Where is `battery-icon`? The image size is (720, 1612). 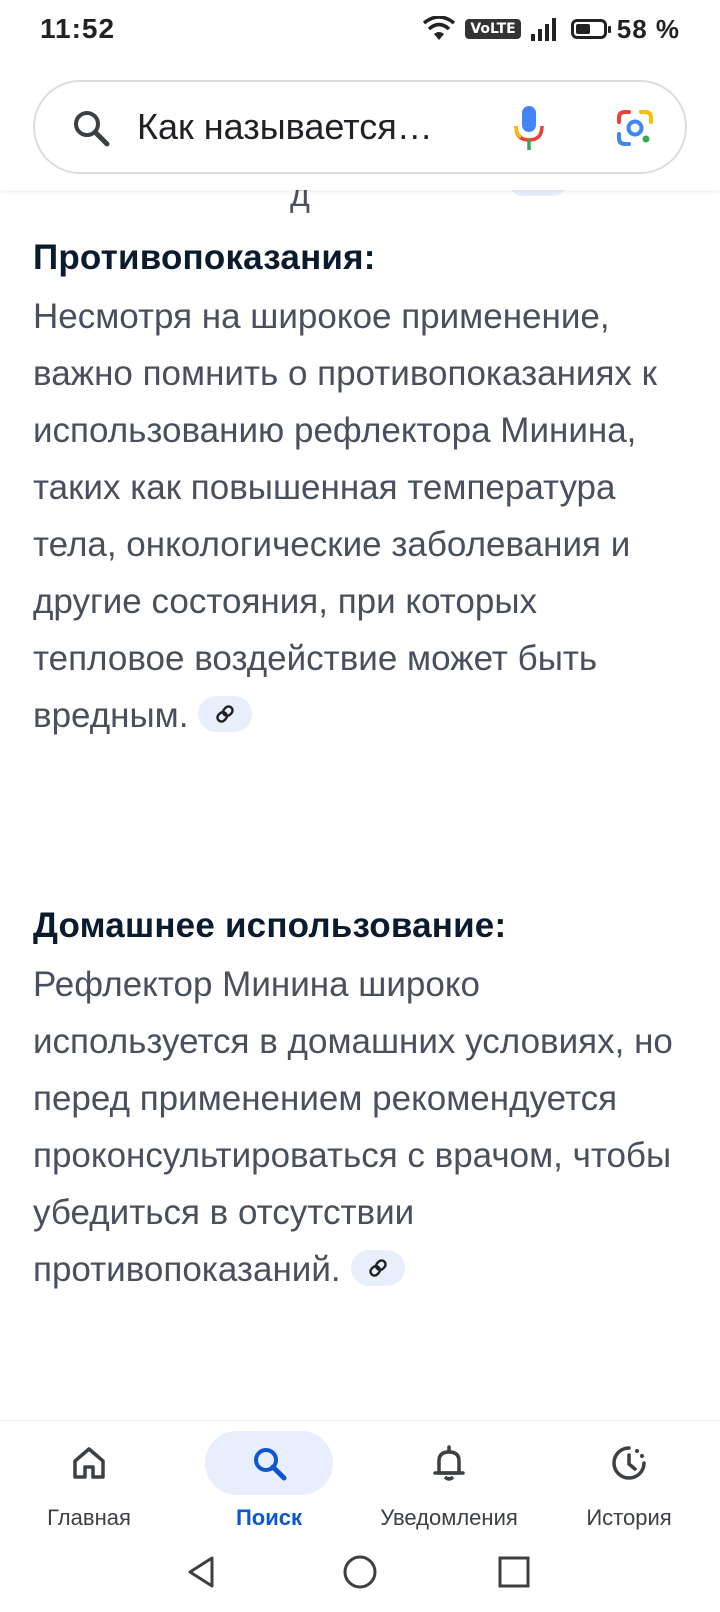
battery-icon is located at coordinates (590, 29).